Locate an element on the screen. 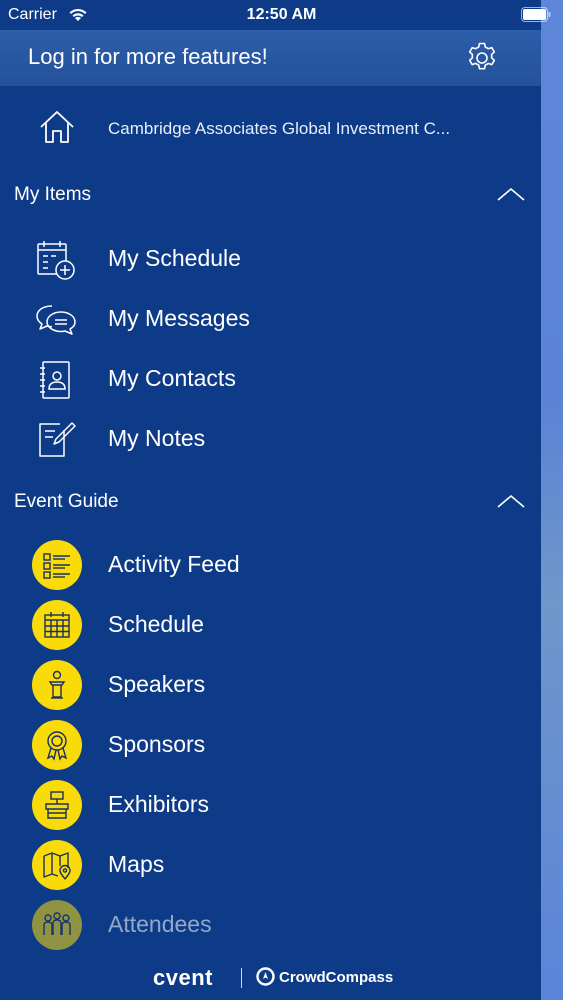  menu-item-label: My Messages is located at coordinates (179, 318).